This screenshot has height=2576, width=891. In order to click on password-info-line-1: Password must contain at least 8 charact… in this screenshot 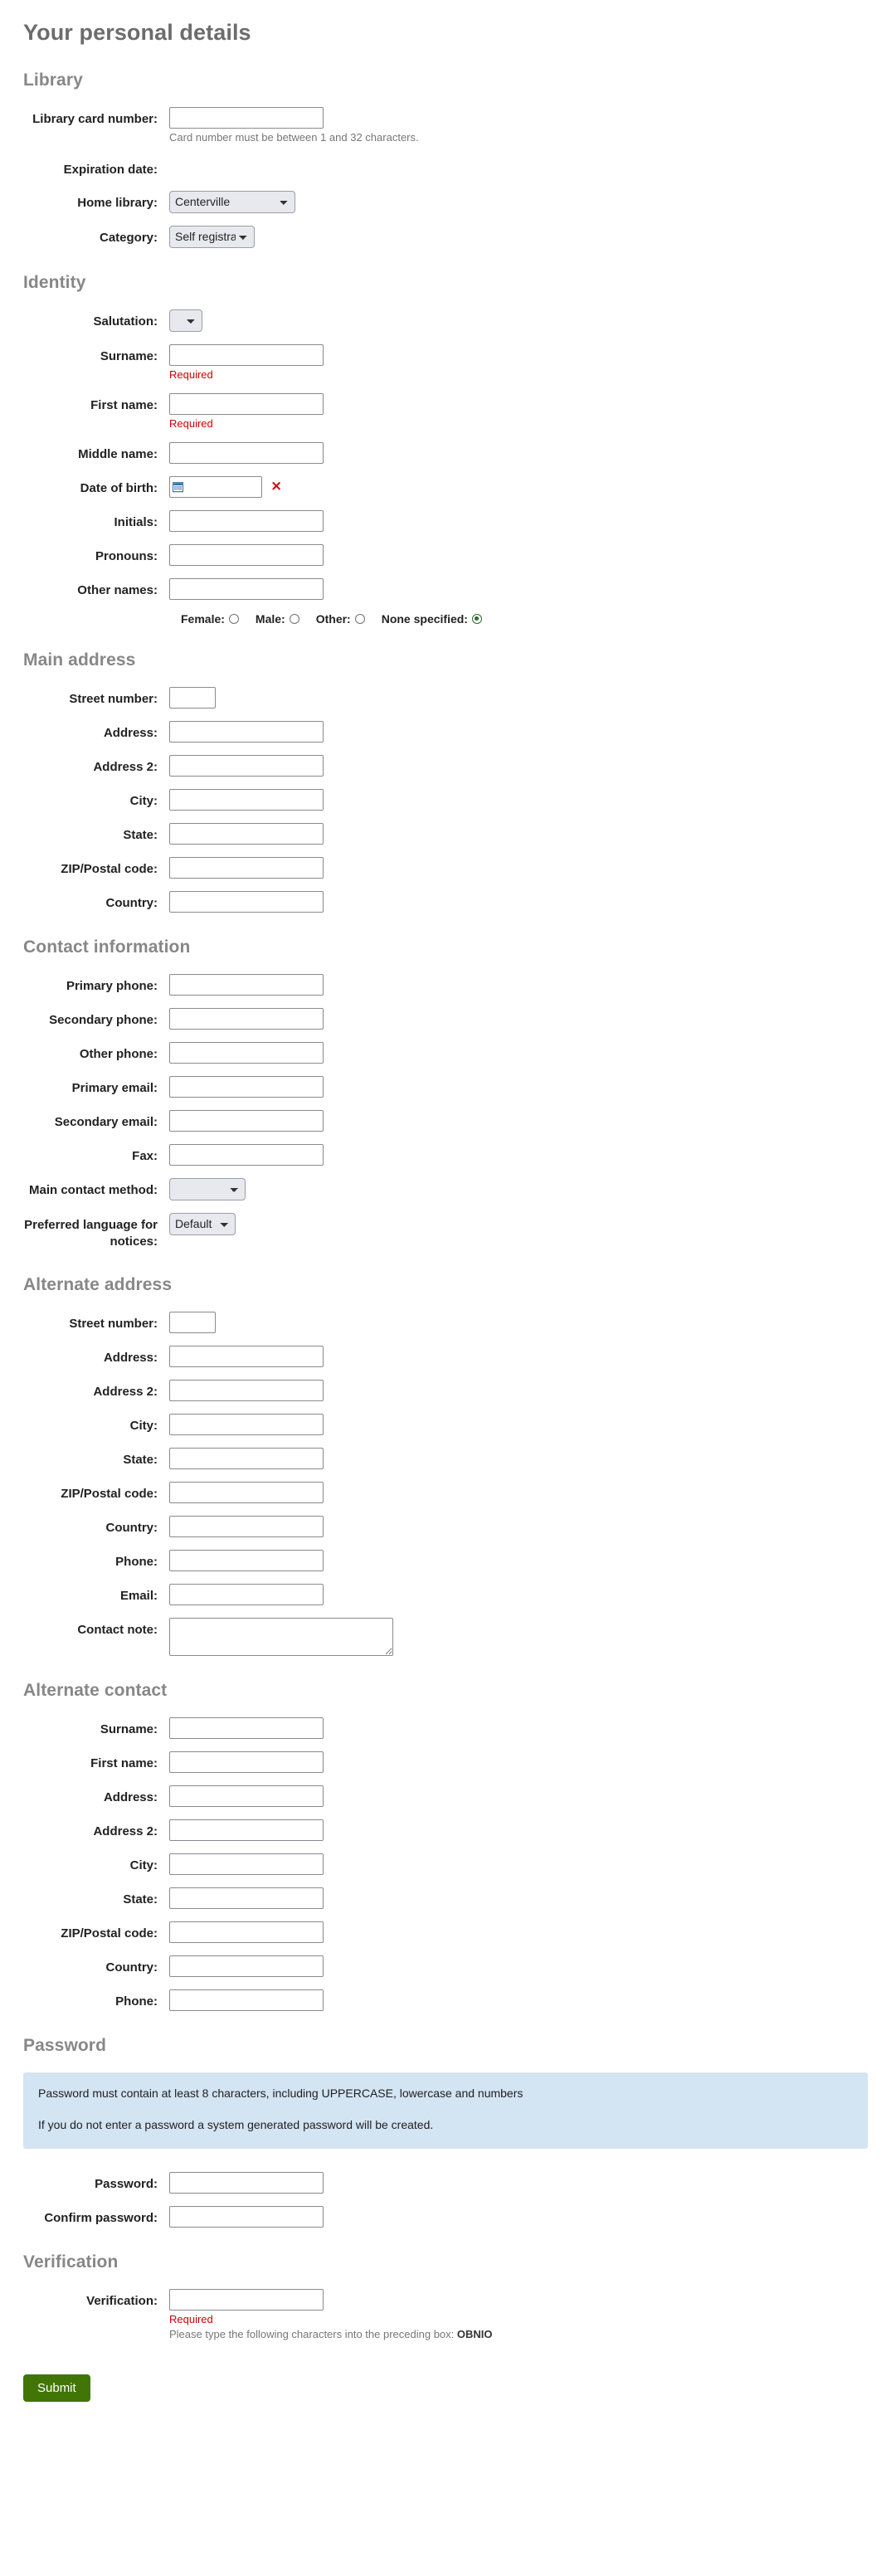, I will do `click(281, 2093)`.